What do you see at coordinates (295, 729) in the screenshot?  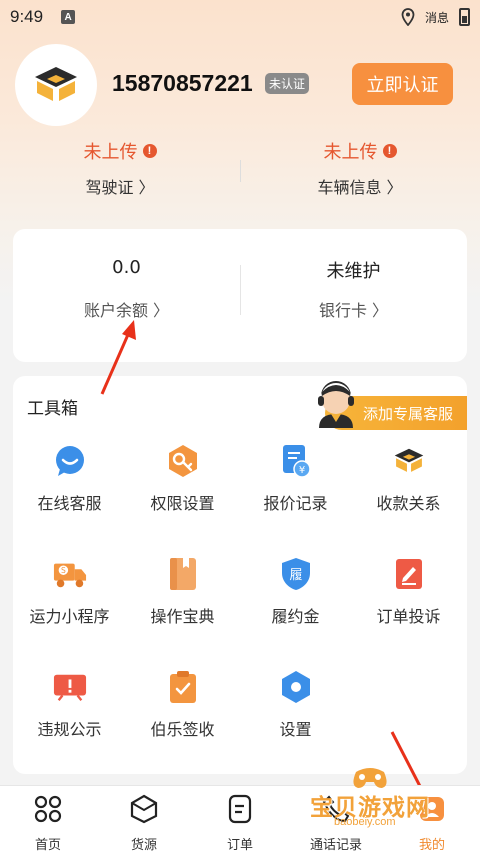 I see `tool-label: 设置` at bounding box center [295, 729].